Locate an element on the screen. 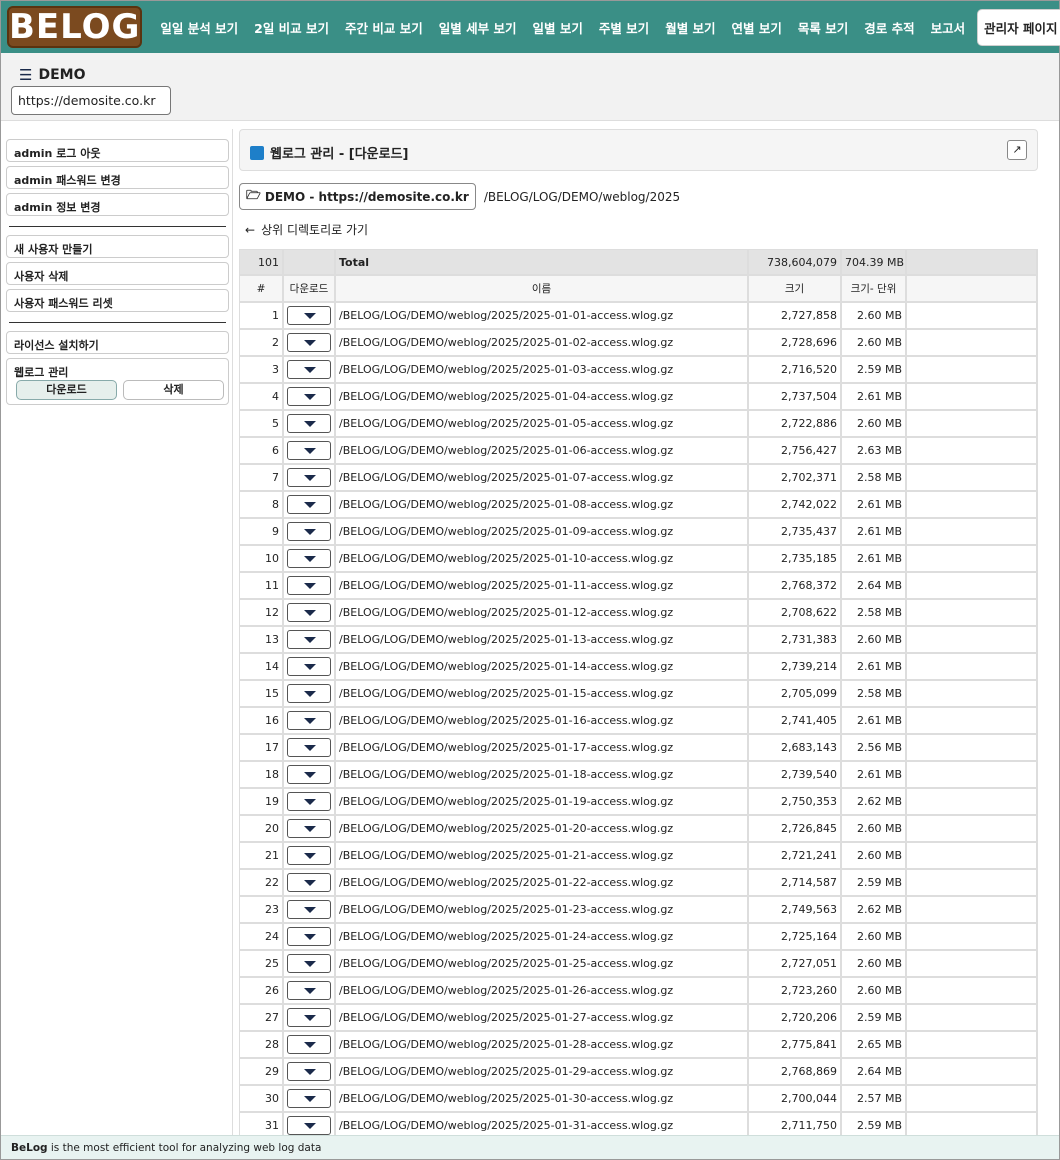 This screenshot has height=1160, width=1060. header-idx: # is located at coordinates (261, 289).